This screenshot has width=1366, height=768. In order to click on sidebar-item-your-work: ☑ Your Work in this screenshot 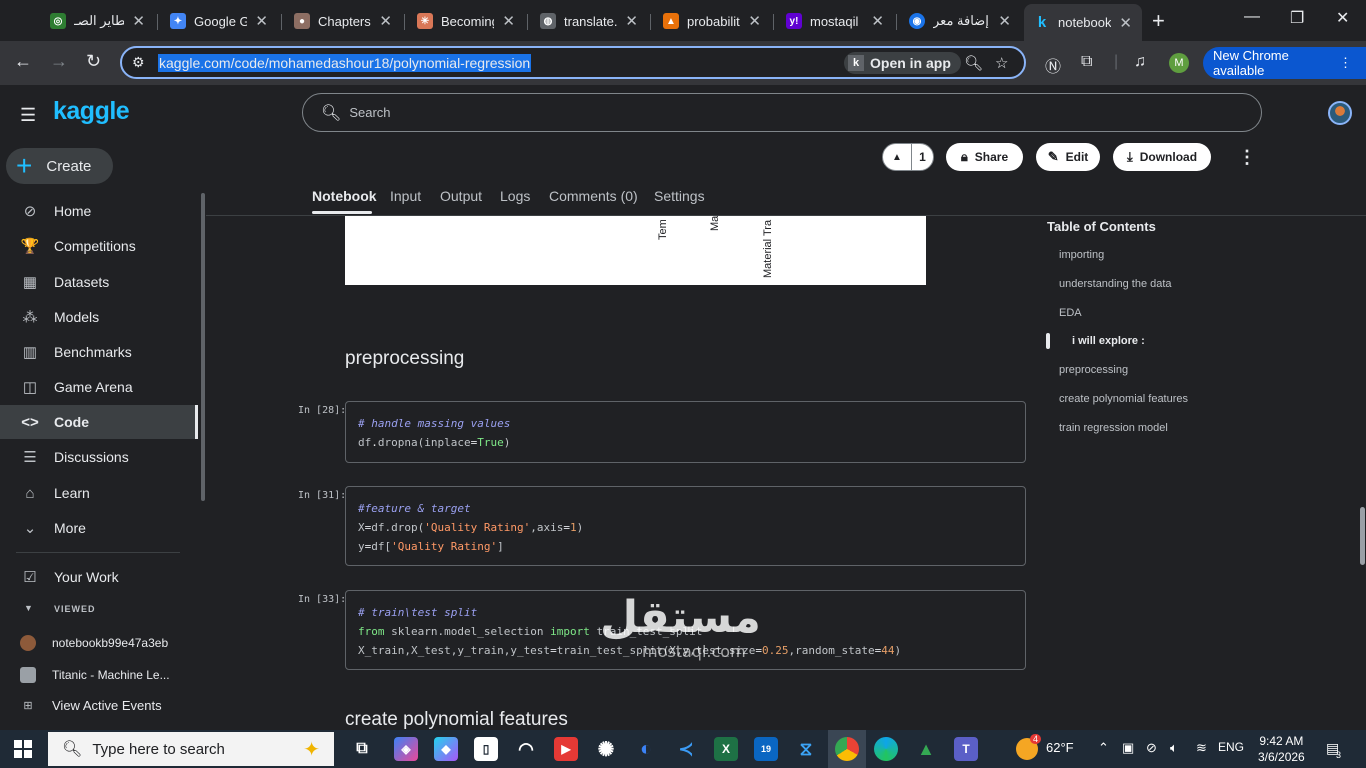, I will do `click(99, 577)`.